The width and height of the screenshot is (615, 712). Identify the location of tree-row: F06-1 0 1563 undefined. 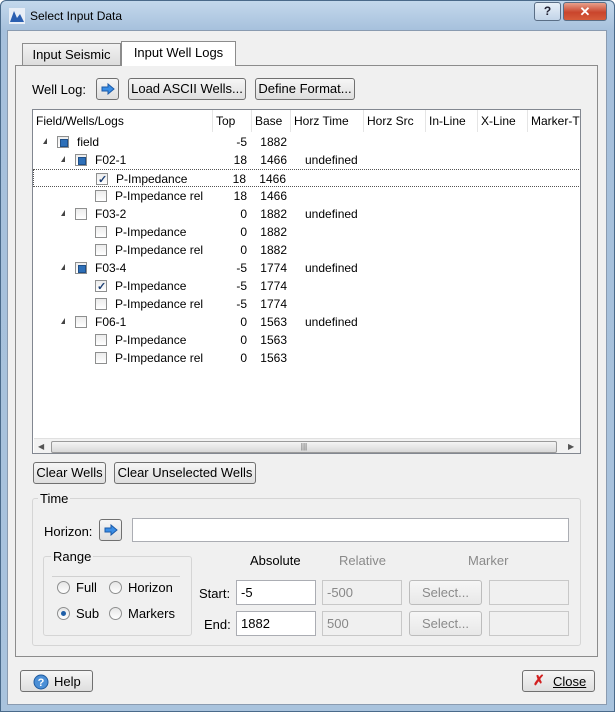
(306, 322).